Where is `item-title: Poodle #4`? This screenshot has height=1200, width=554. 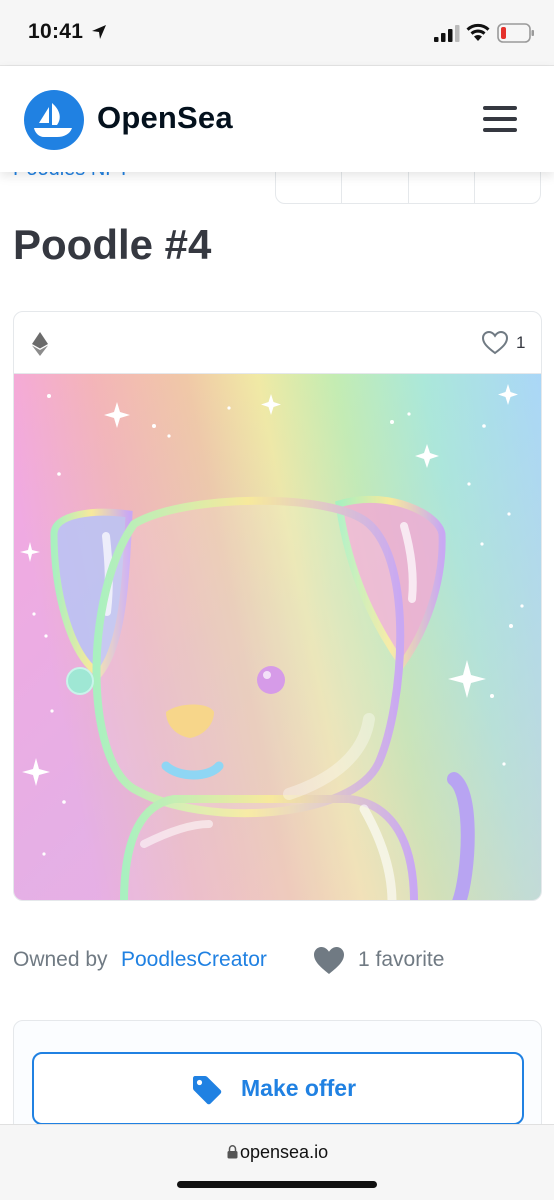
item-title: Poodle #4 is located at coordinates (112, 244).